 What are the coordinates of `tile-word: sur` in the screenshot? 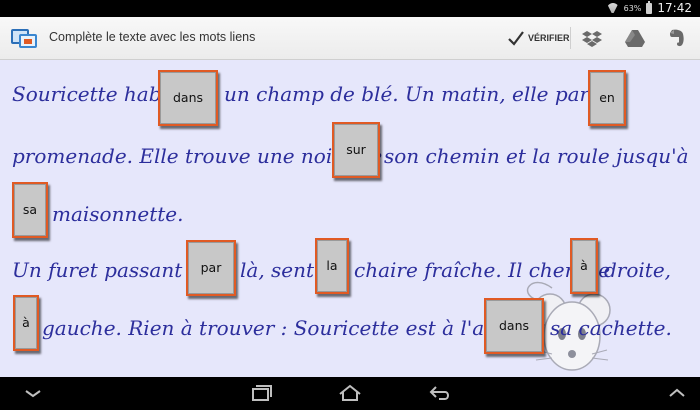 It's located at (356, 149).